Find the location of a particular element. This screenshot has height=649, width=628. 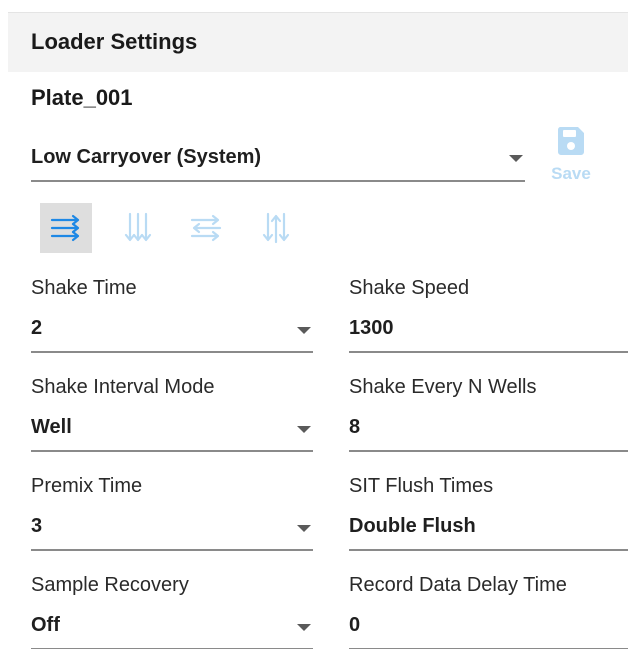

record-data-delay-time-label: Record Data Delay Time is located at coordinates (458, 585).